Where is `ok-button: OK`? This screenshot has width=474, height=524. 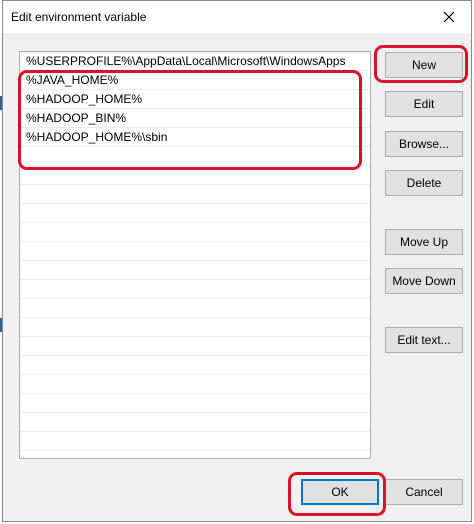
ok-button: OK is located at coordinates (340, 492).